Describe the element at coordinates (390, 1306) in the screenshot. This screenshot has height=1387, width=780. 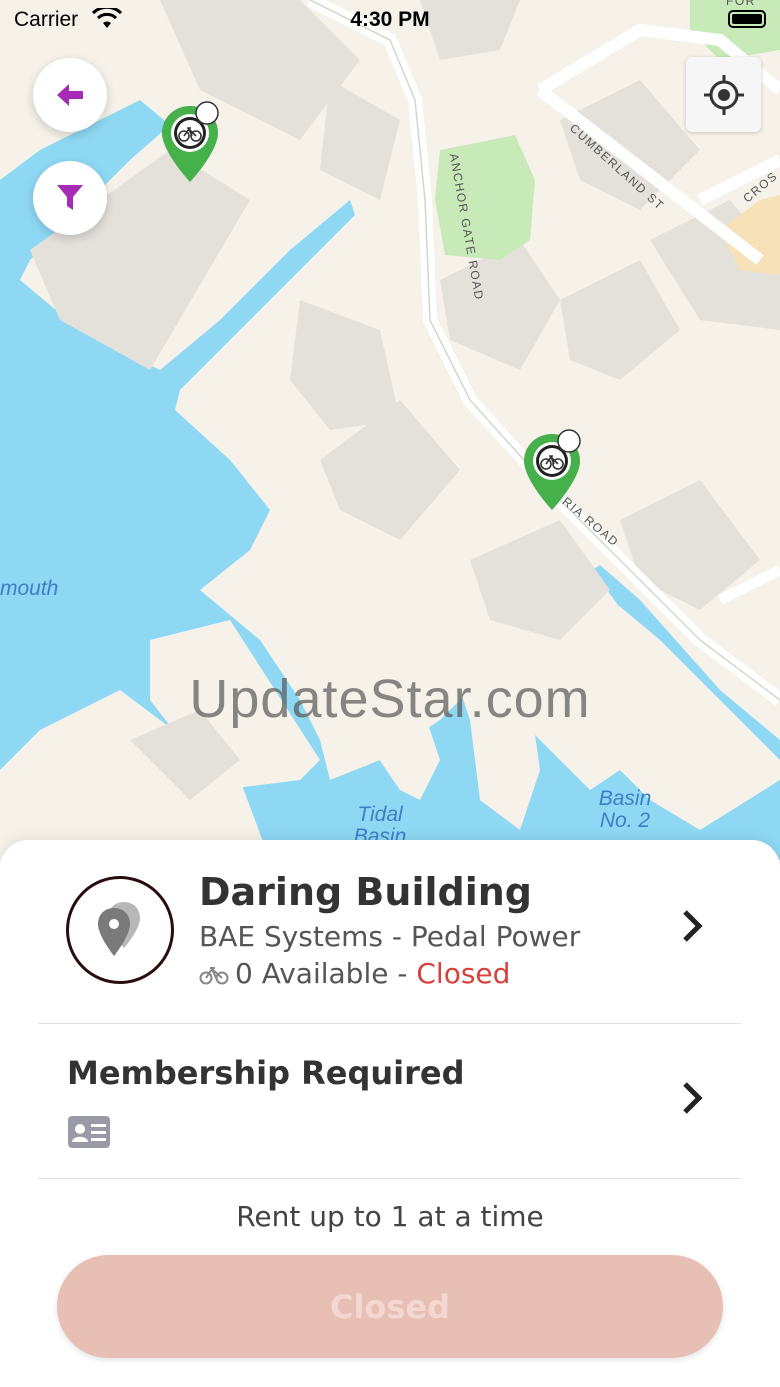
I see `rent-button: Closed` at that location.